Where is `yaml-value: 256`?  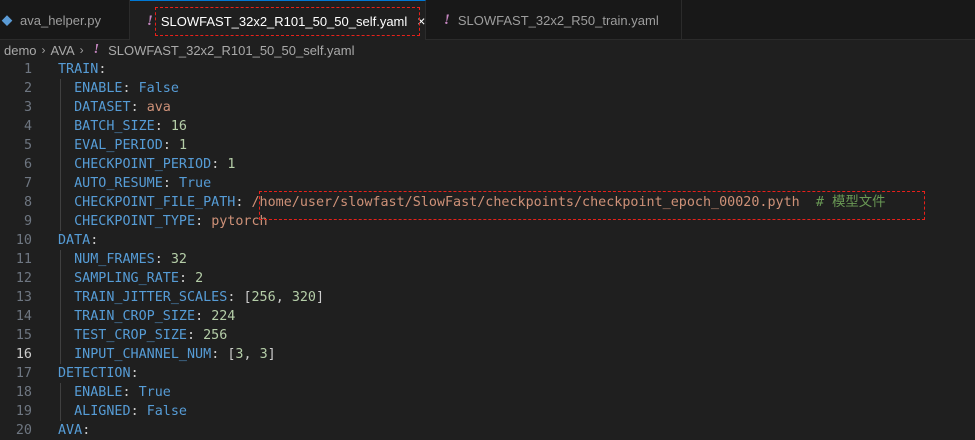 yaml-value: 256 is located at coordinates (215, 335).